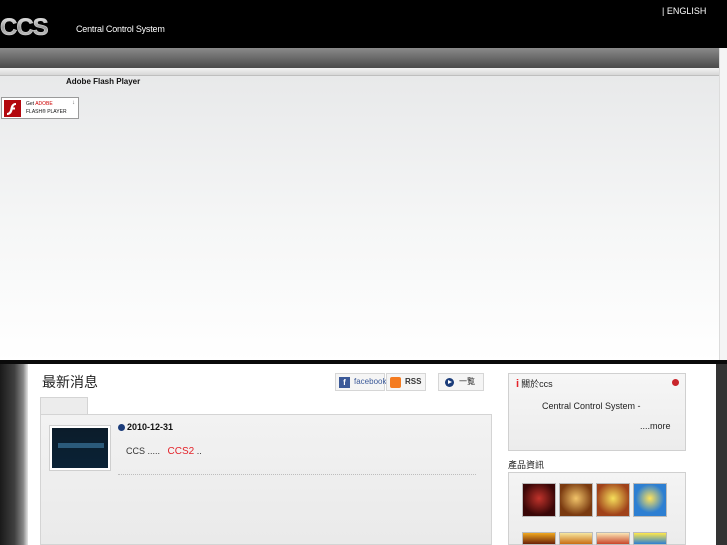  What do you see at coordinates (363, 72) in the screenshot?
I see `nav-bar-shadow` at bounding box center [363, 72].